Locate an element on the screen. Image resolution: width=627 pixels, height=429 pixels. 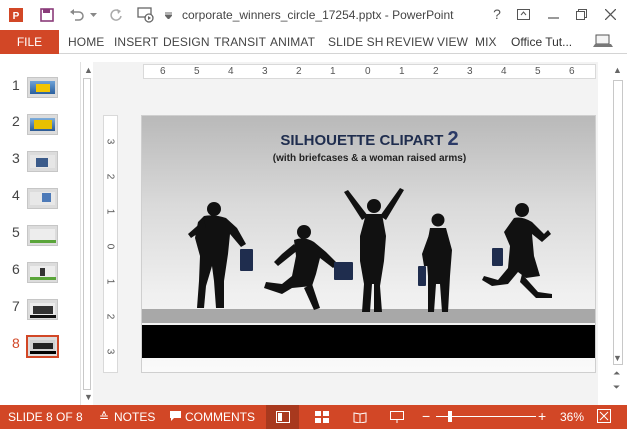
account-laptop-icon is located at coordinates (603, 42).